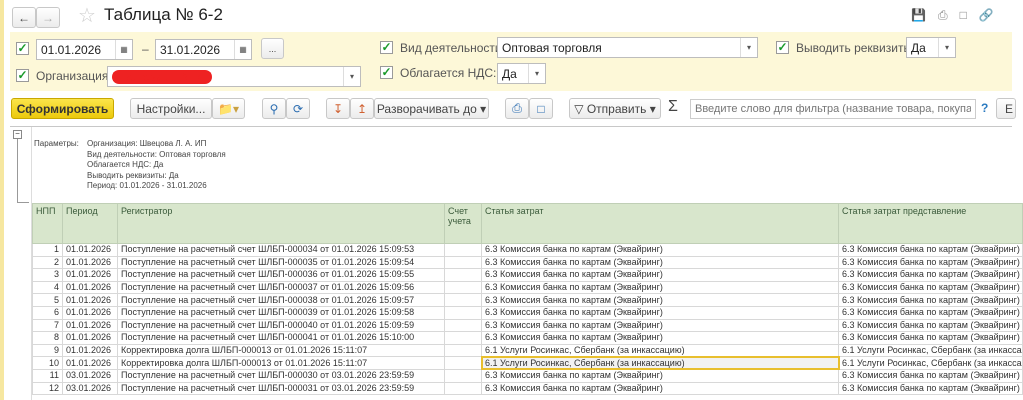 The height and width of the screenshot is (400, 1023). Describe the element at coordinates (47, 275) in the screenshot. I see `table-cell: 3` at that location.